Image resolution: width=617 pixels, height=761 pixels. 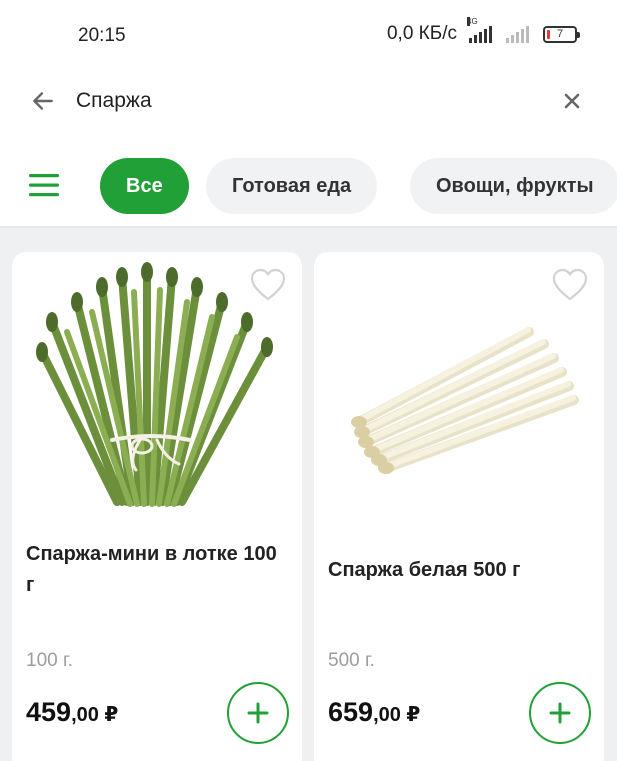 What do you see at coordinates (421, 33) in the screenshot?
I see `network-speed: 0,0 КБ/с` at bounding box center [421, 33].